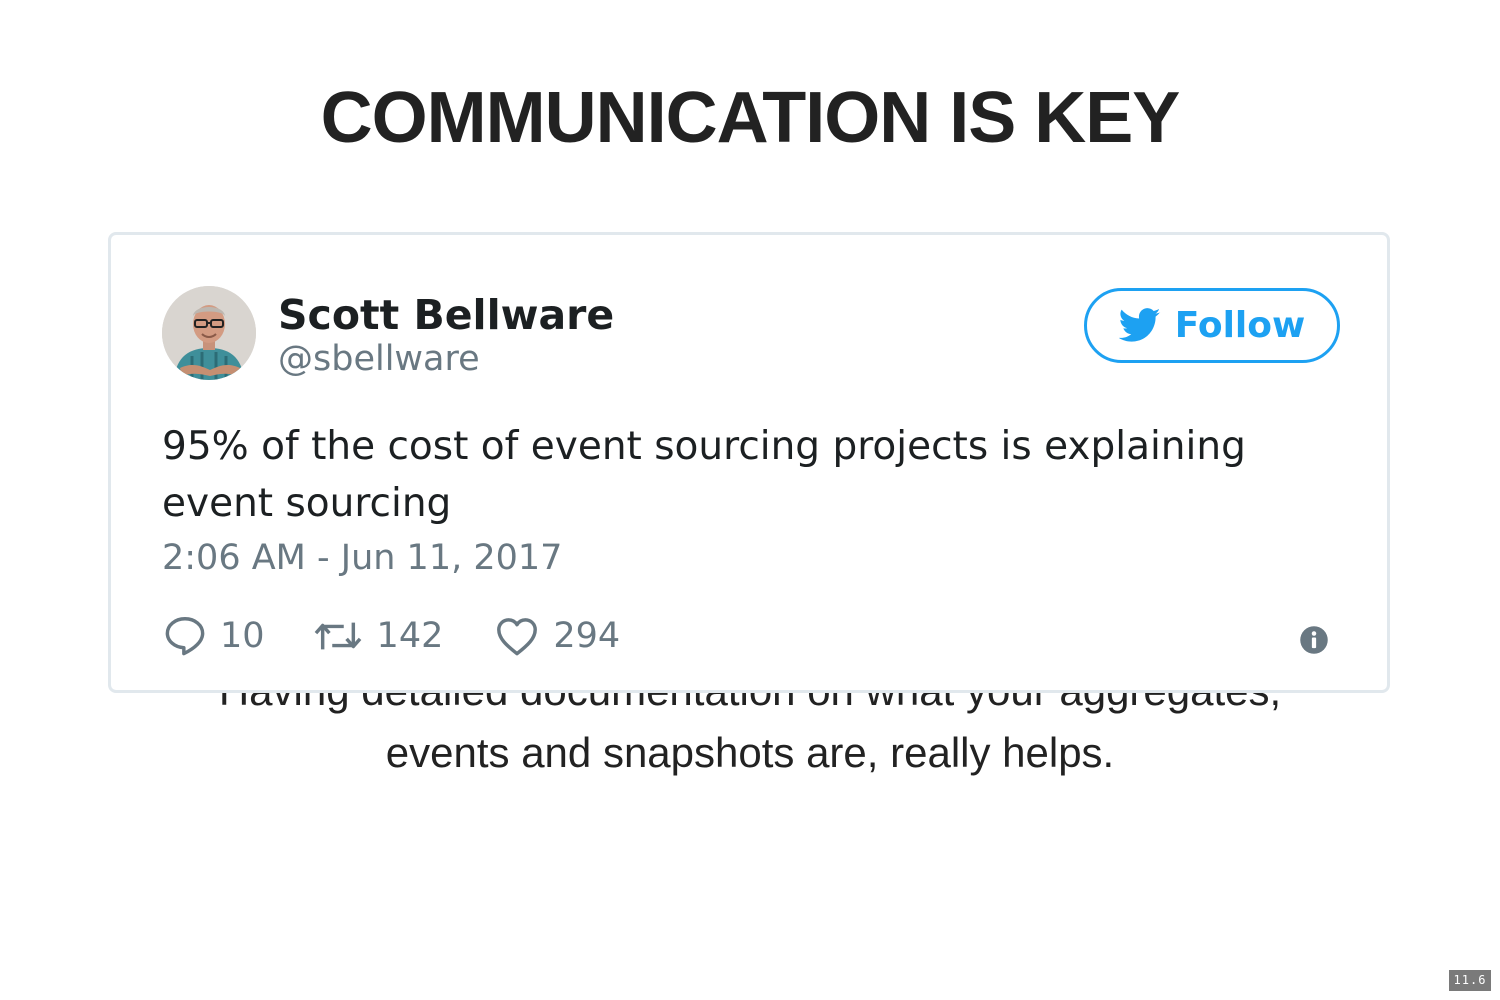 This screenshot has height=1000, width=1500. I want to click on avatar-image, so click(209, 333).